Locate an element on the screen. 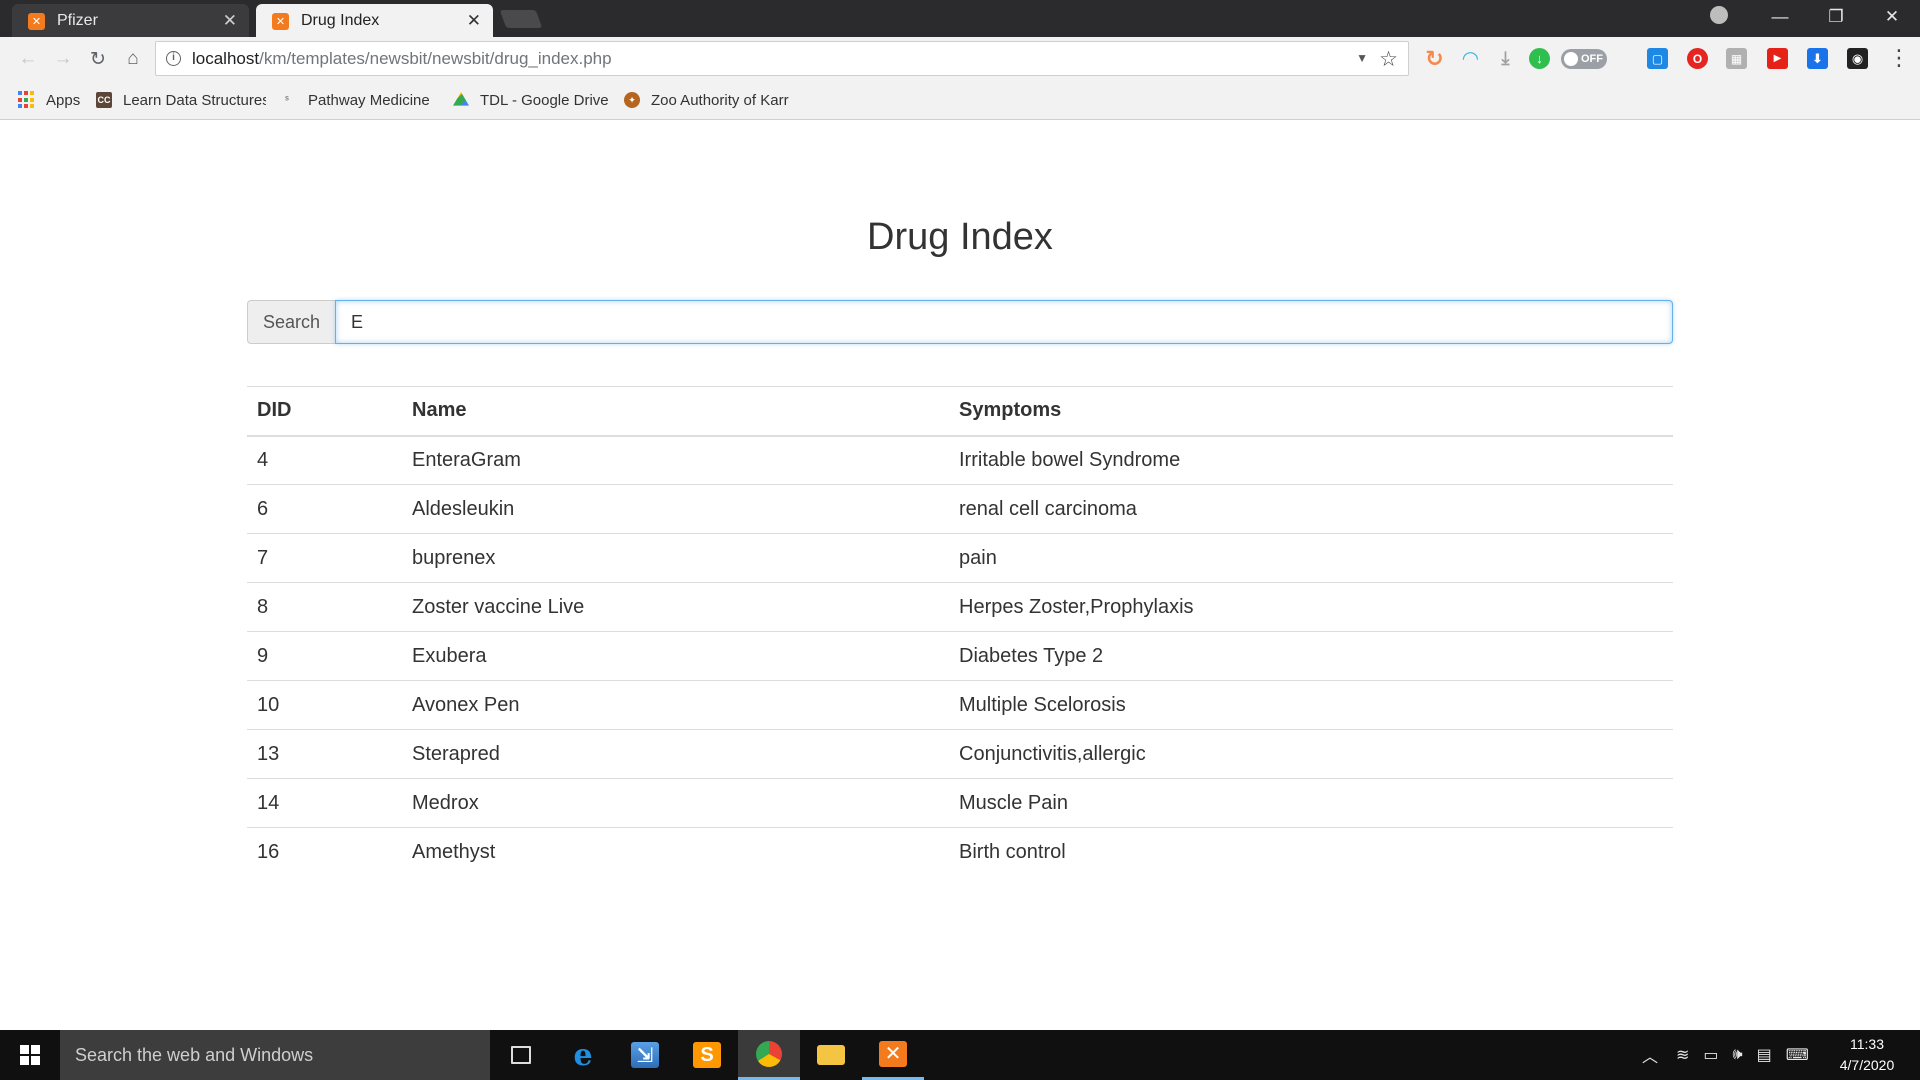  cell-symptoms: pain is located at coordinates (1311, 558).